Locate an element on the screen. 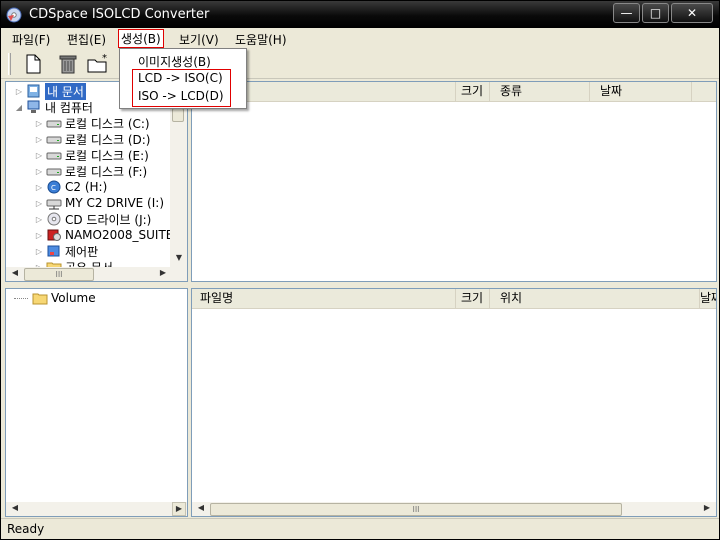 This screenshot has height=540, width=720. tree-item-label: MY C2 DRIVE (I:) is located at coordinates (114, 203).